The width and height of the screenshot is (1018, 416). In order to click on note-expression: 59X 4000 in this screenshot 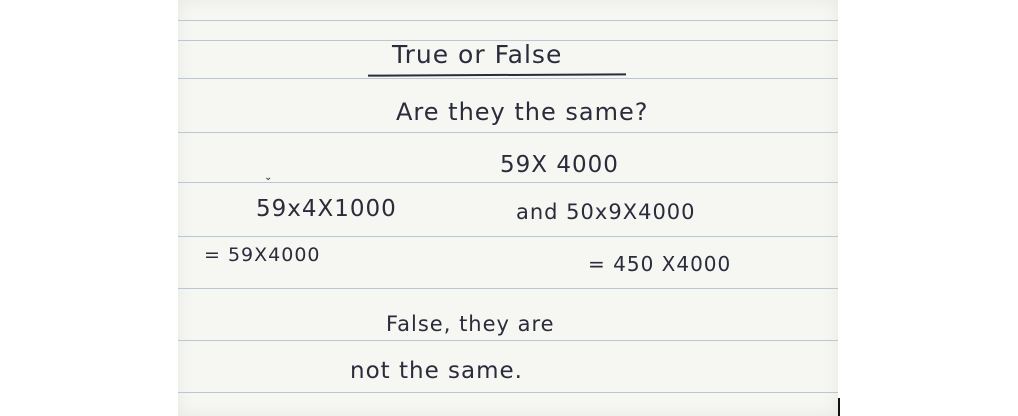, I will do `click(559, 165)`.